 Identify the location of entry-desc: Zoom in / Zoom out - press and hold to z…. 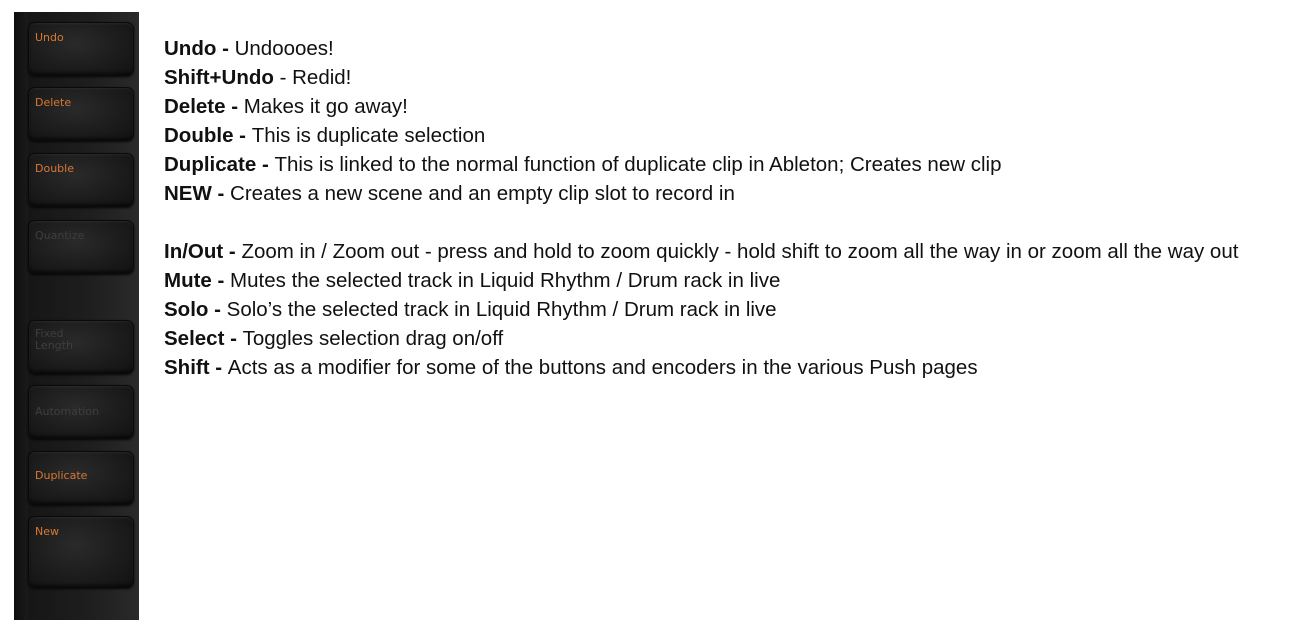
(740, 251).